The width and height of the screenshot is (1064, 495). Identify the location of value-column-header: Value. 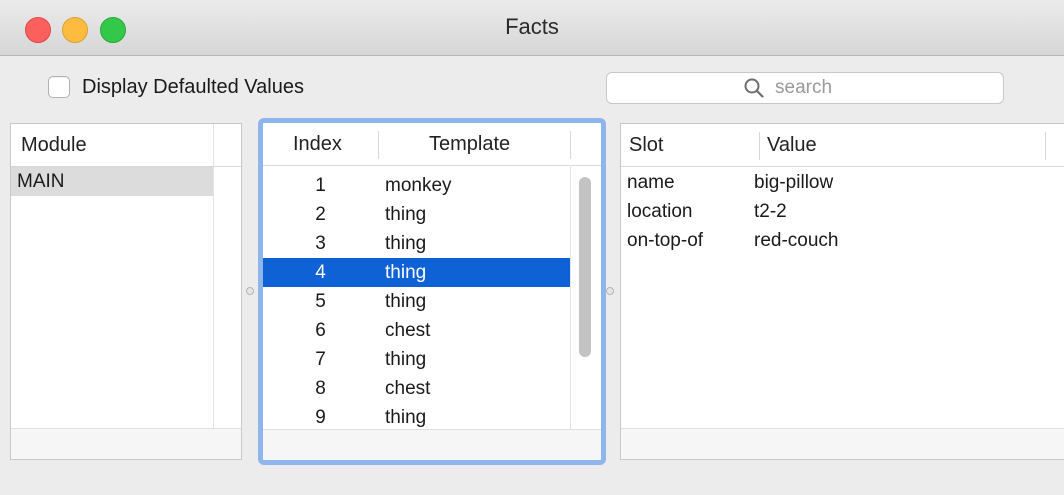
(792, 145).